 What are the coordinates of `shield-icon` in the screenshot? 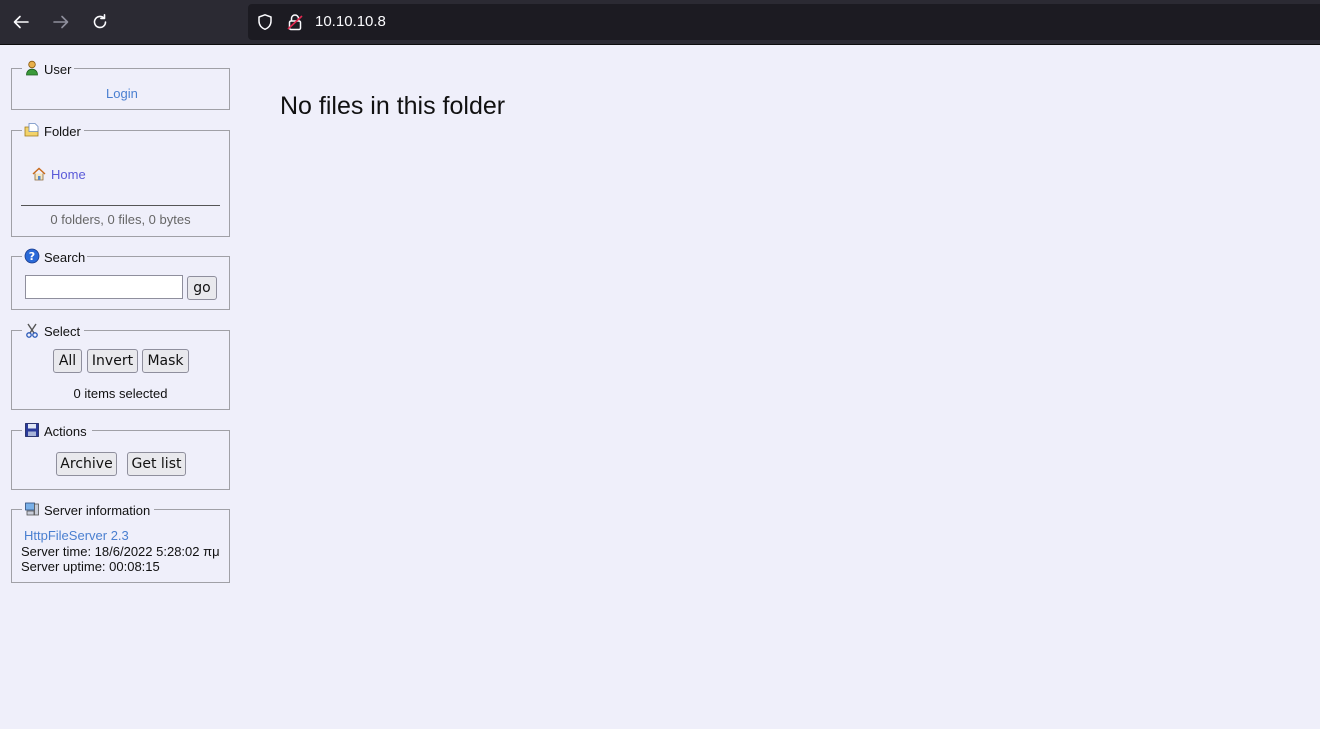 It's located at (265, 22).